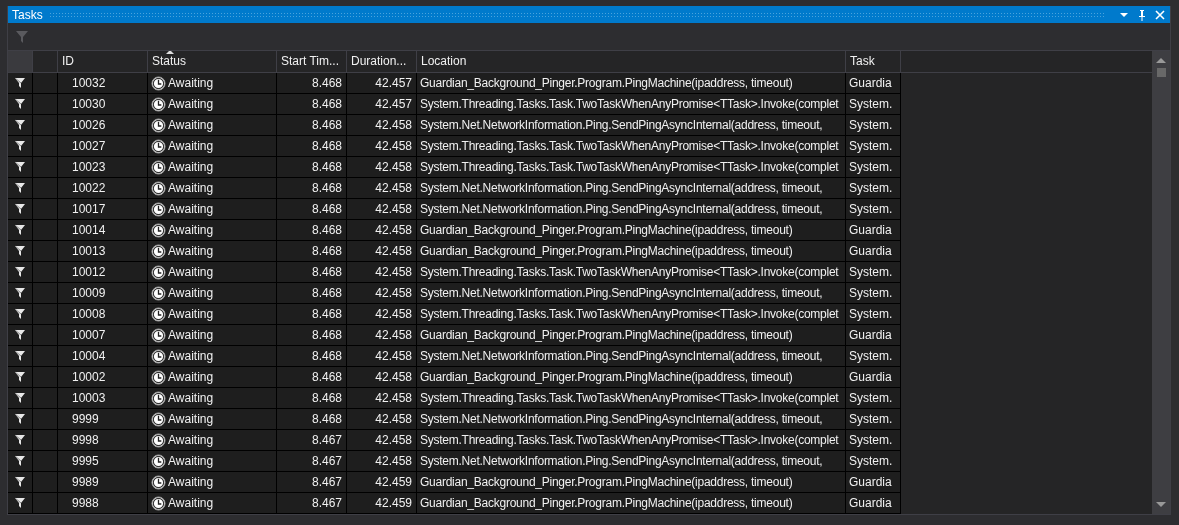 The width and height of the screenshot is (1179, 525). What do you see at coordinates (103, 503) in the screenshot?
I see `table-cell: 9988` at bounding box center [103, 503].